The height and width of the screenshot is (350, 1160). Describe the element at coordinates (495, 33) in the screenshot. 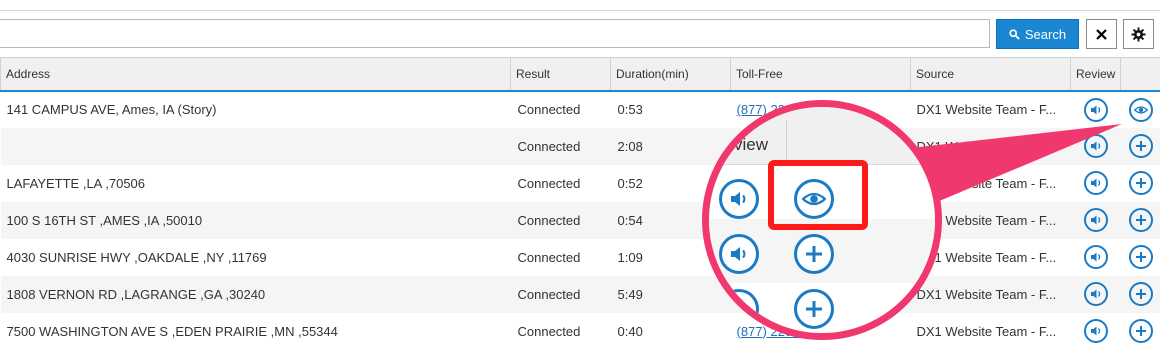

I see `search-input` at that location.